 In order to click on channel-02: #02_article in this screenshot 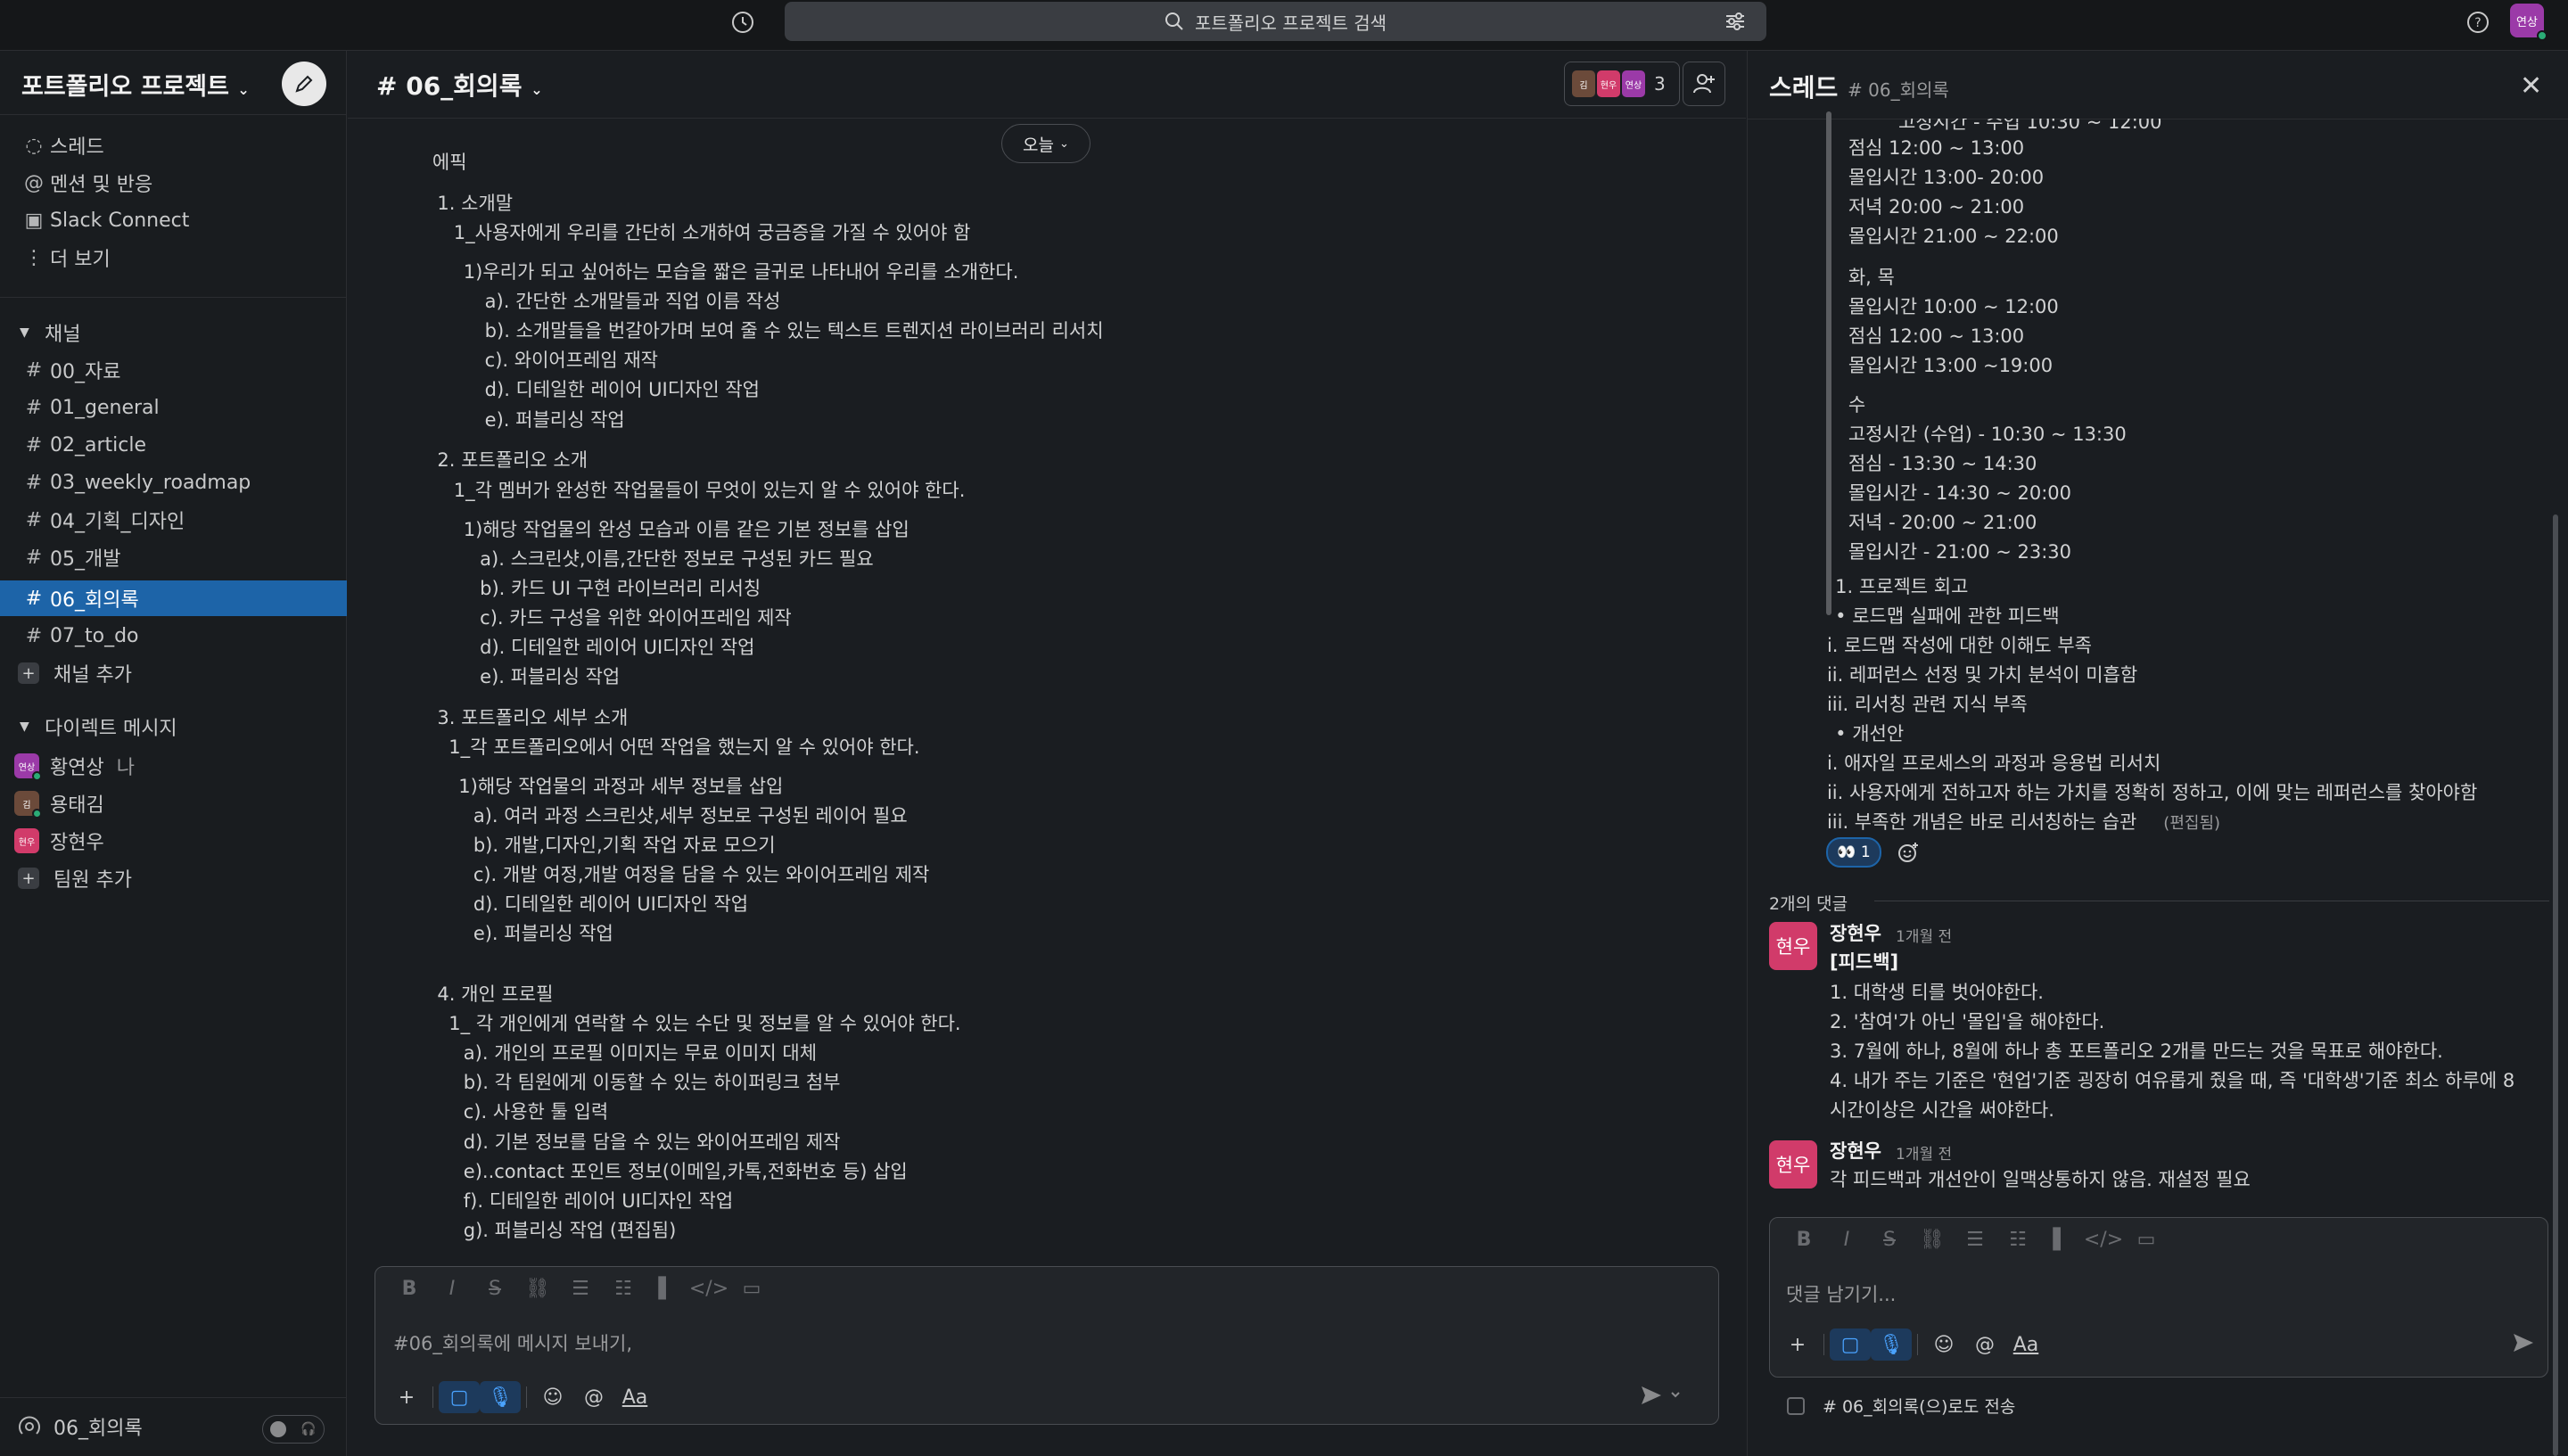, I will do `click(173, 445)`.